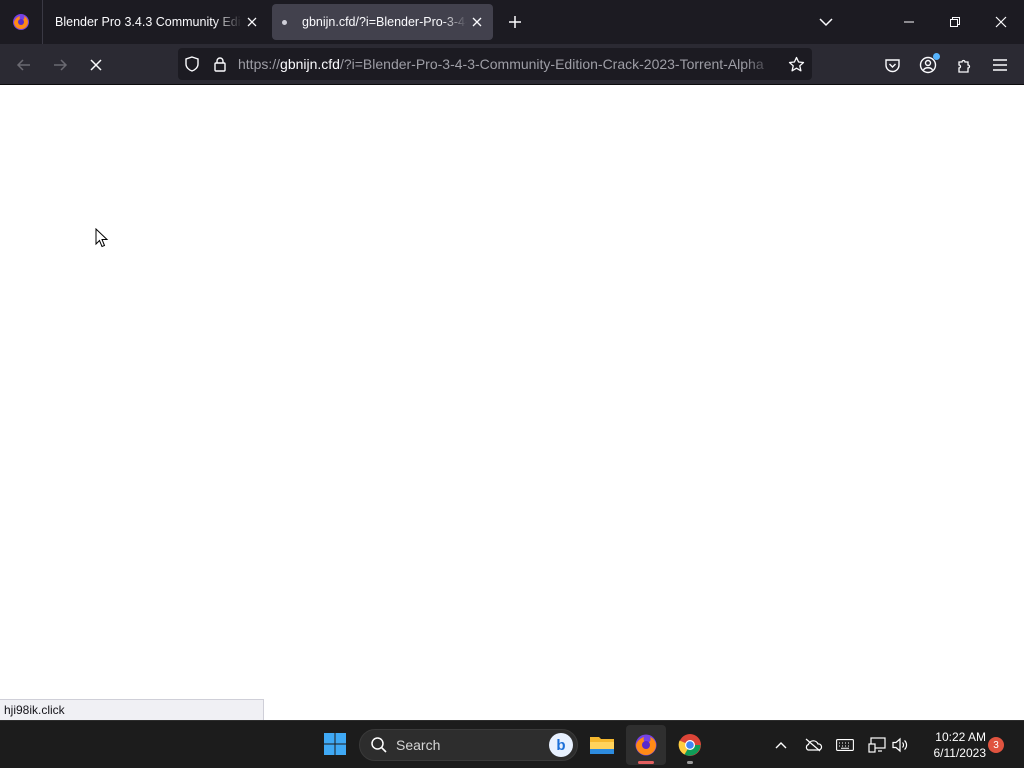 Image resolution: width=1024 pixels, height=768 pixels. What do you see at coordinates (284, 22) in the screenshot?
I see `loading-icon` at bounding box center [284, 22].